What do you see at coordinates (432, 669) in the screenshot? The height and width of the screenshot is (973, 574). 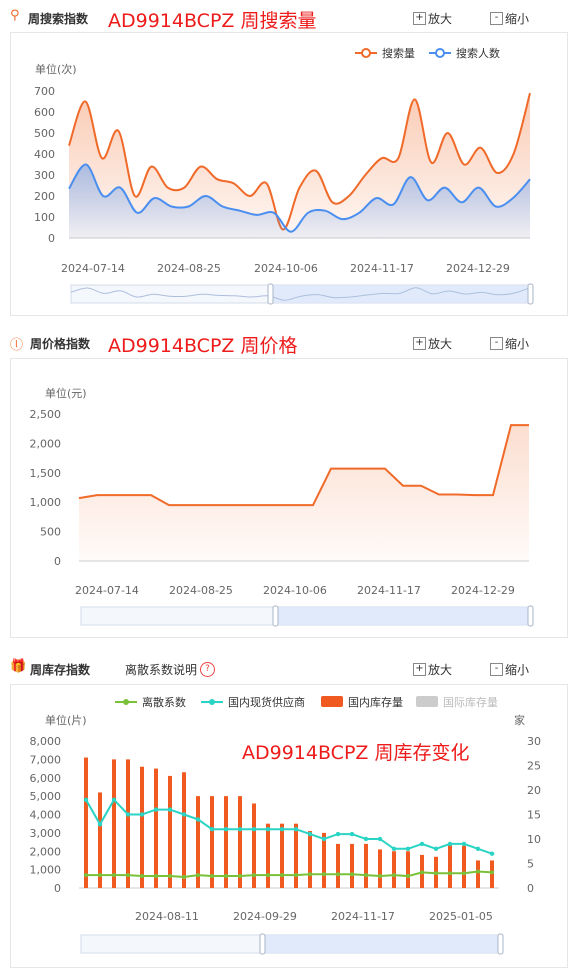 I see `stock-zoom-in-button: + 放大` at bounding box center [432, 669].